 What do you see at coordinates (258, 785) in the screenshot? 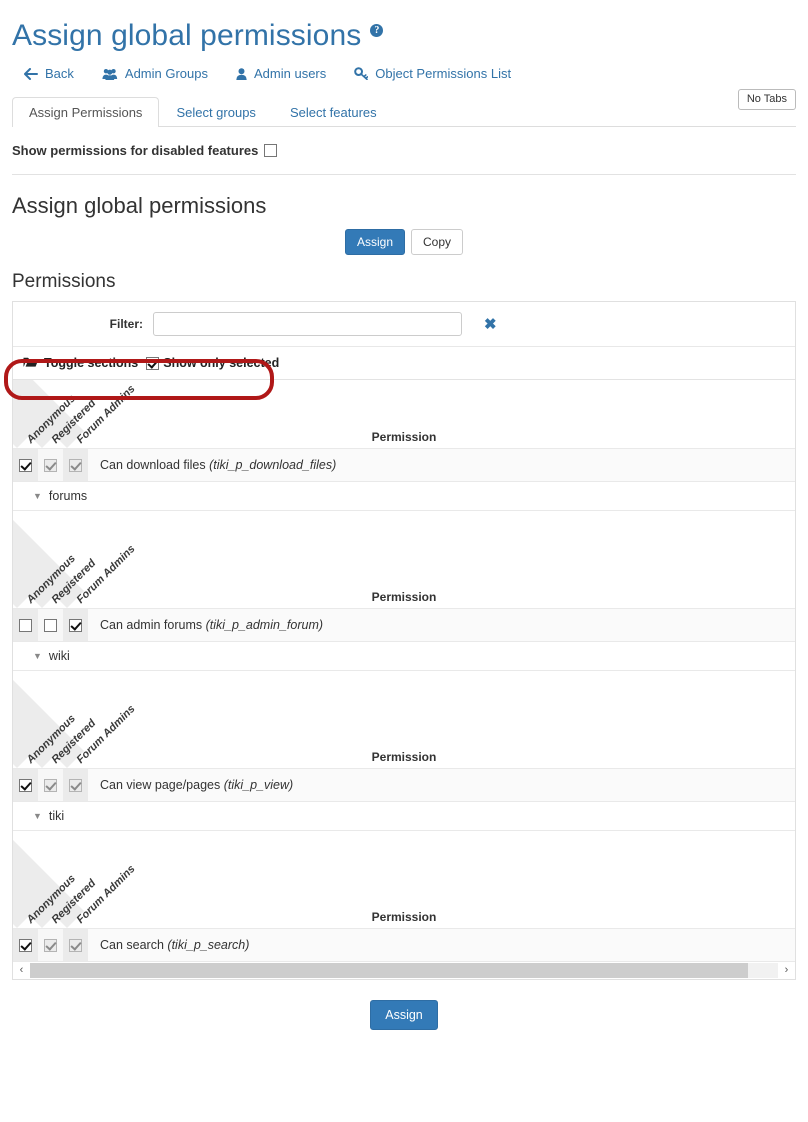
I see `permission-code: (tiki_p_view)` at bounding box center [258, 785].